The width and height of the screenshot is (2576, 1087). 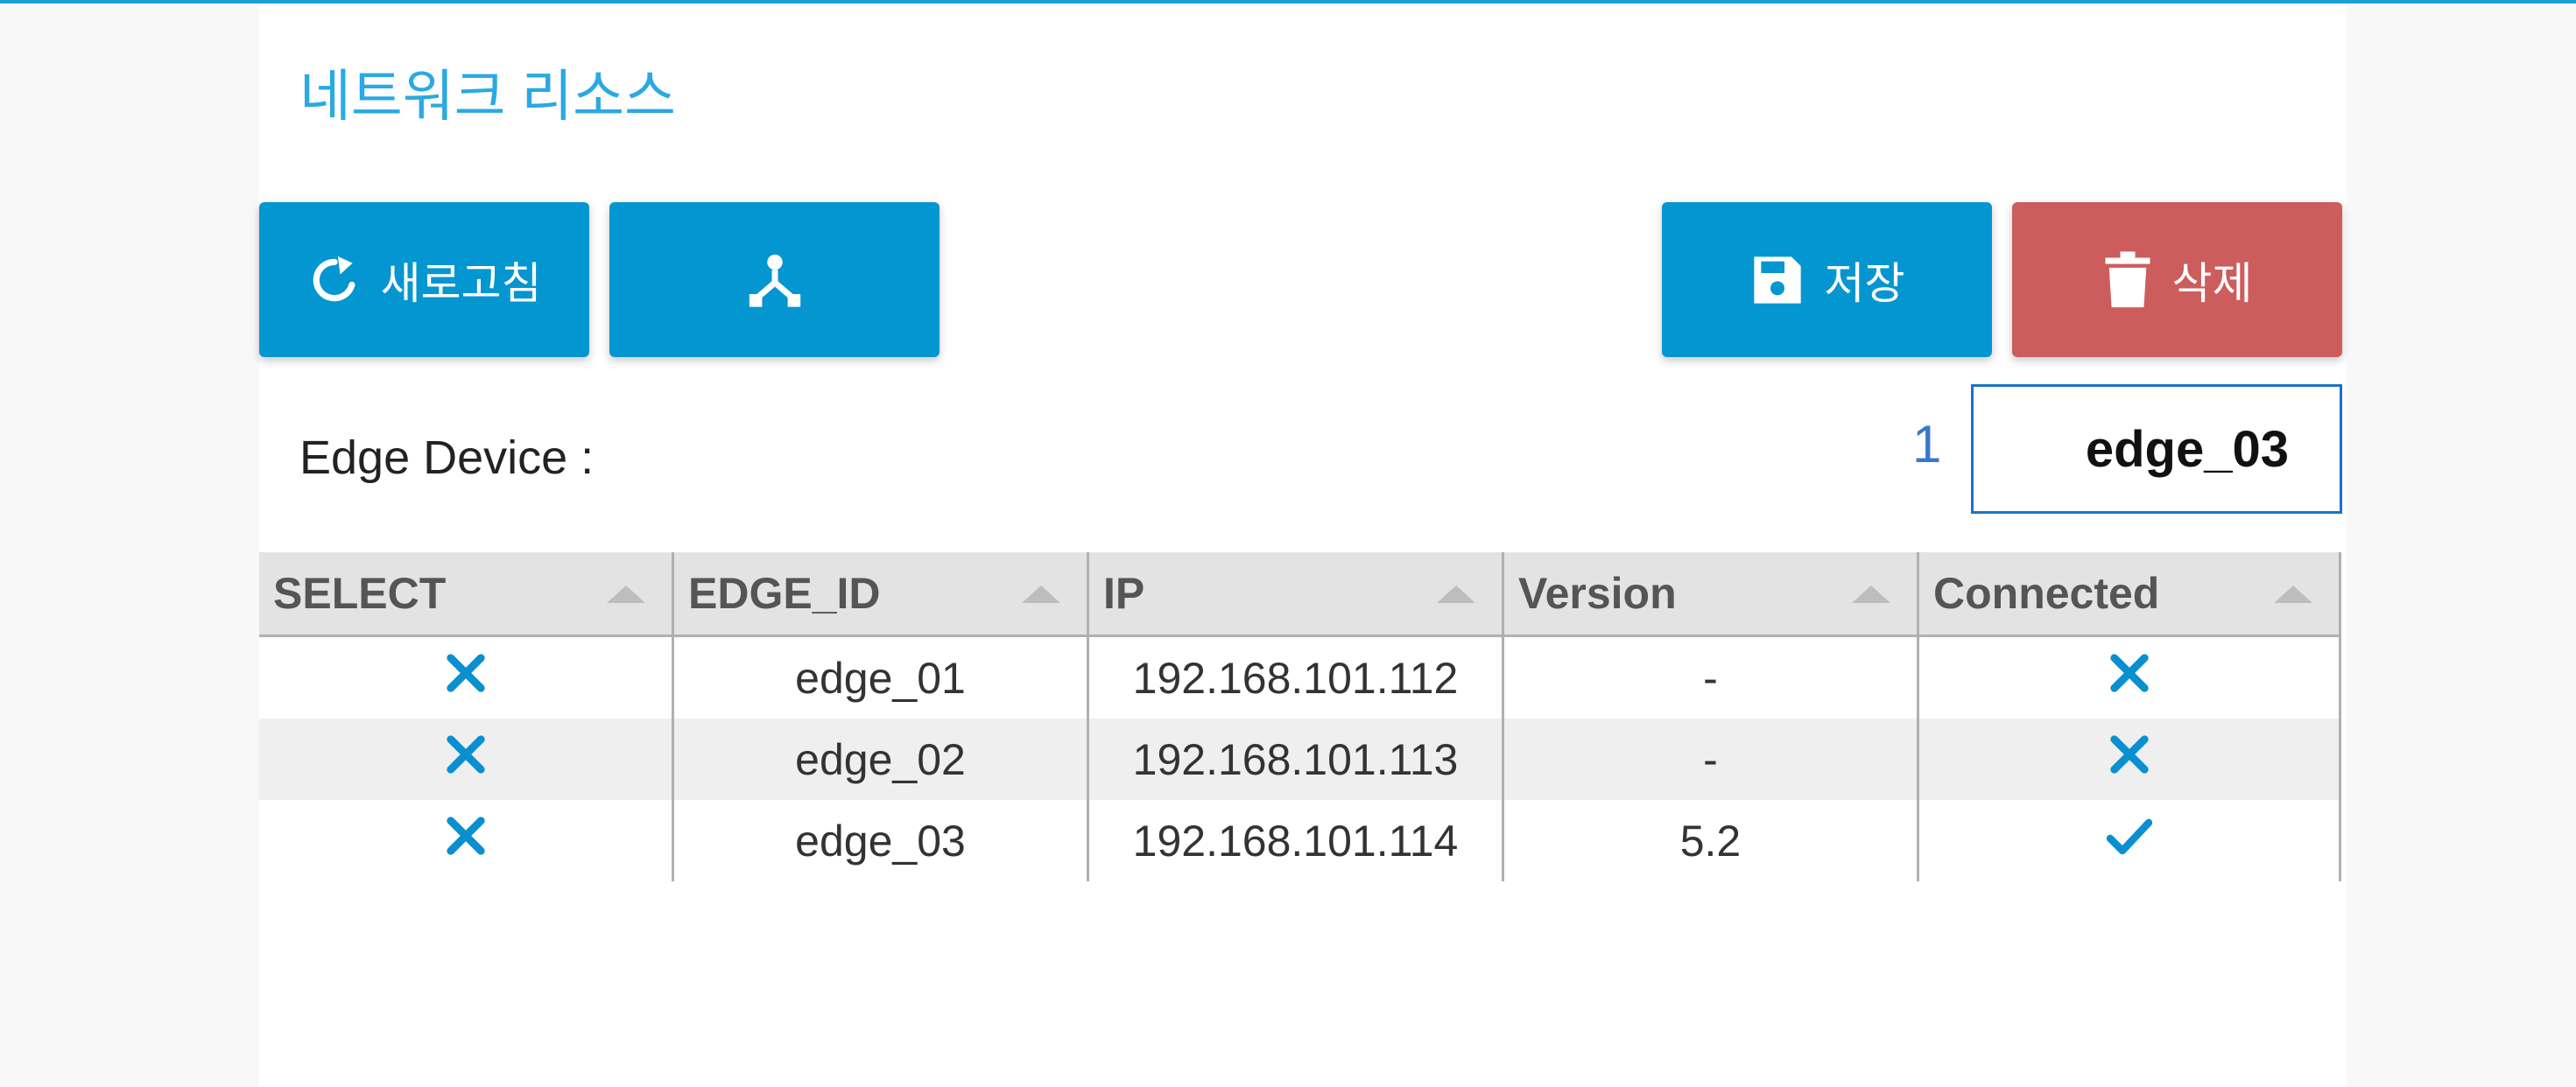 What do you see at coordinates (1711, 840) in the screenshot?
I see `version-cell: 5.2` at bounding box center [1711, 840].